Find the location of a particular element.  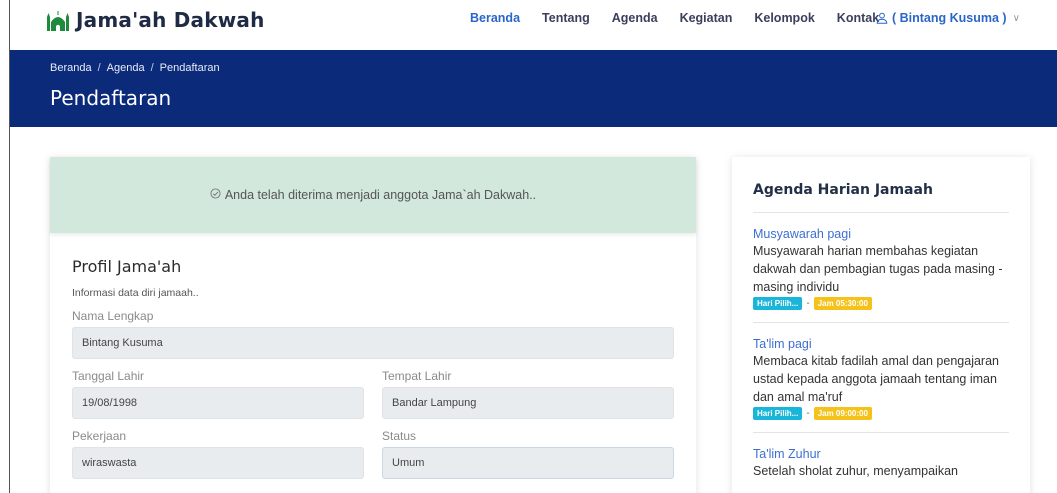

user-menu: ( Bintang Kusuma ) ∨ is located at coordinates (948, 18).